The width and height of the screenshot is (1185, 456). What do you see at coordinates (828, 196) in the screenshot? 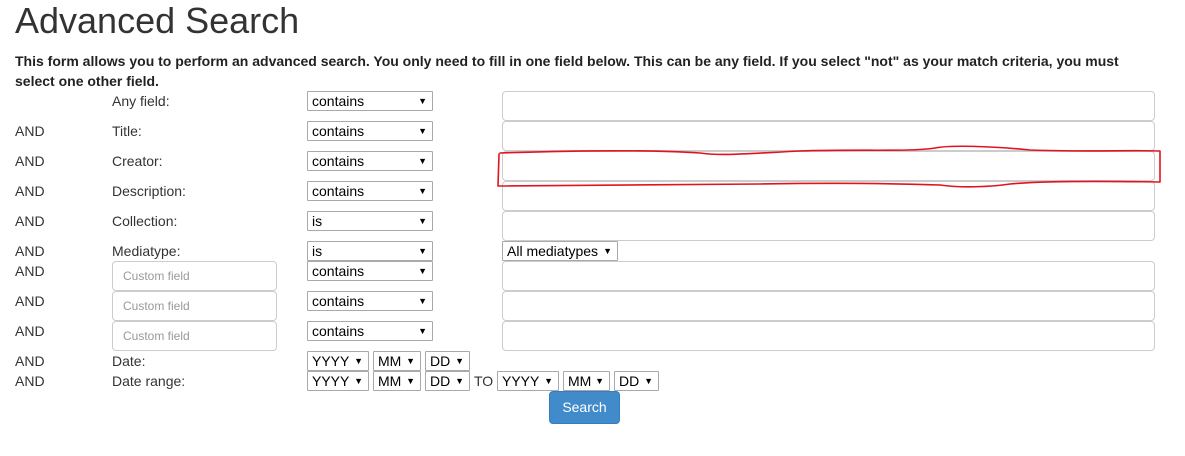
I see `description-input` at bounding box center [828, 196].